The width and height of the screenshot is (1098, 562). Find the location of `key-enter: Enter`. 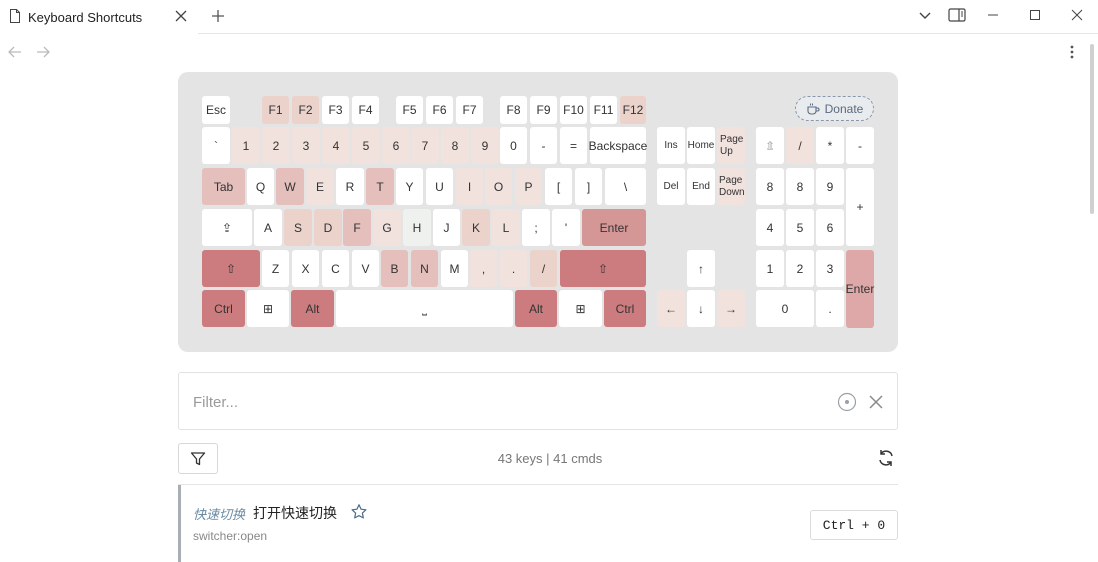

key-enter: Enter is located at coordinates (614, 227).